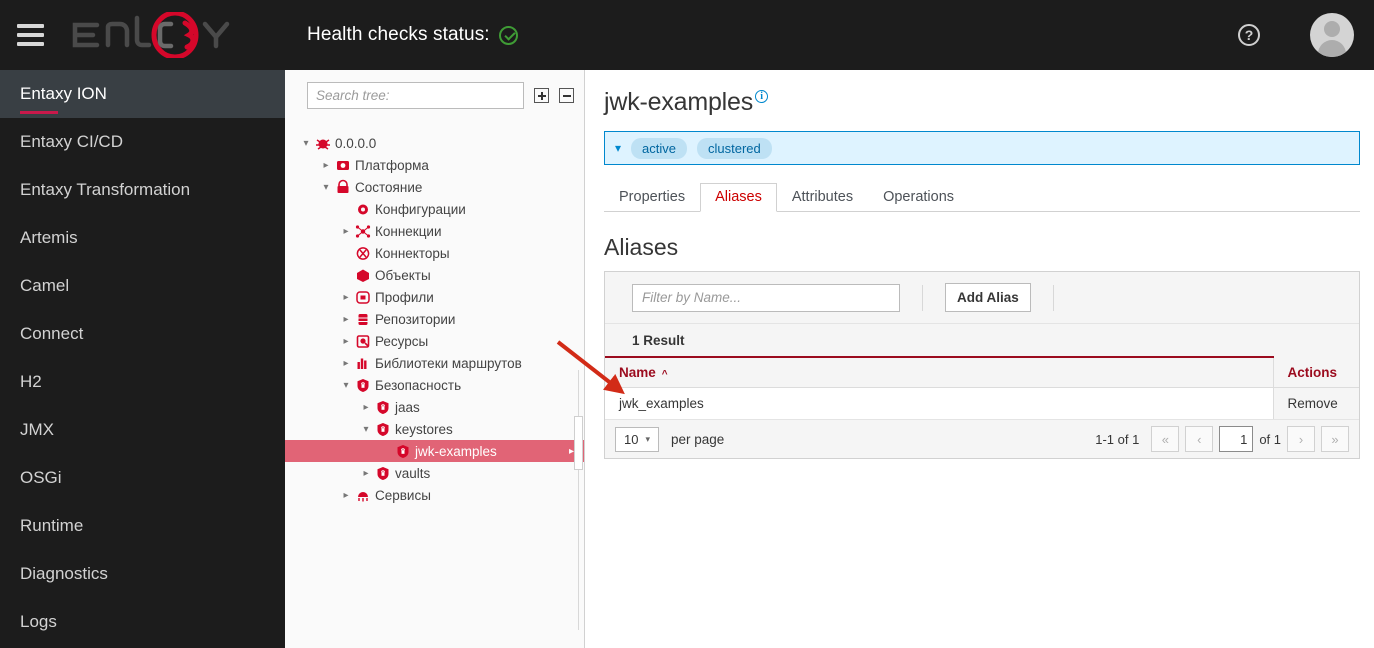 This screenshot has width=1374, height=648. Describe the element at coordinates (142, 94) in the screenshot. I see `sidebar-item-entaxy-ion: Entaxy ION` at that location.